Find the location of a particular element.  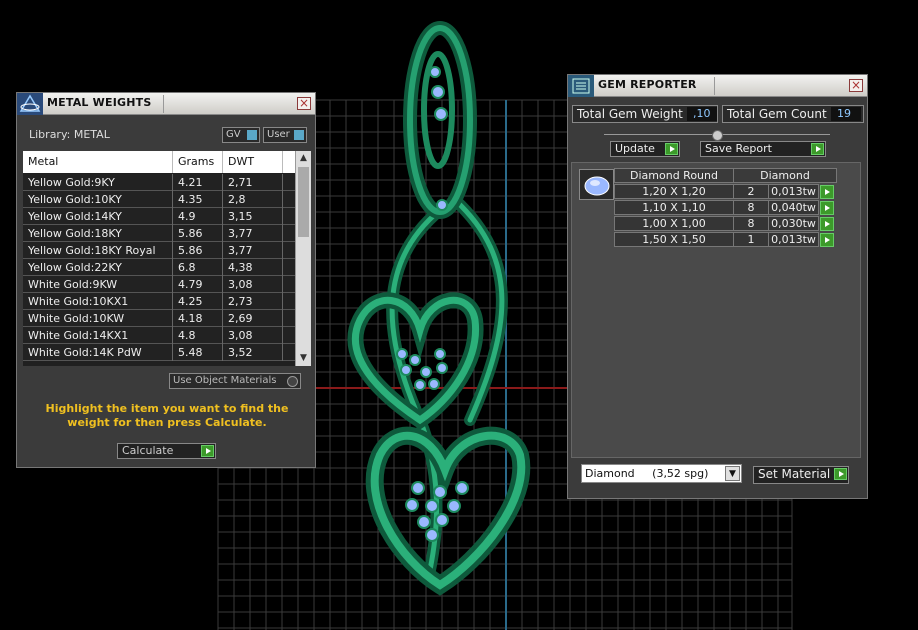

save-report-arrow-icon is located at coordinates (817, 149).